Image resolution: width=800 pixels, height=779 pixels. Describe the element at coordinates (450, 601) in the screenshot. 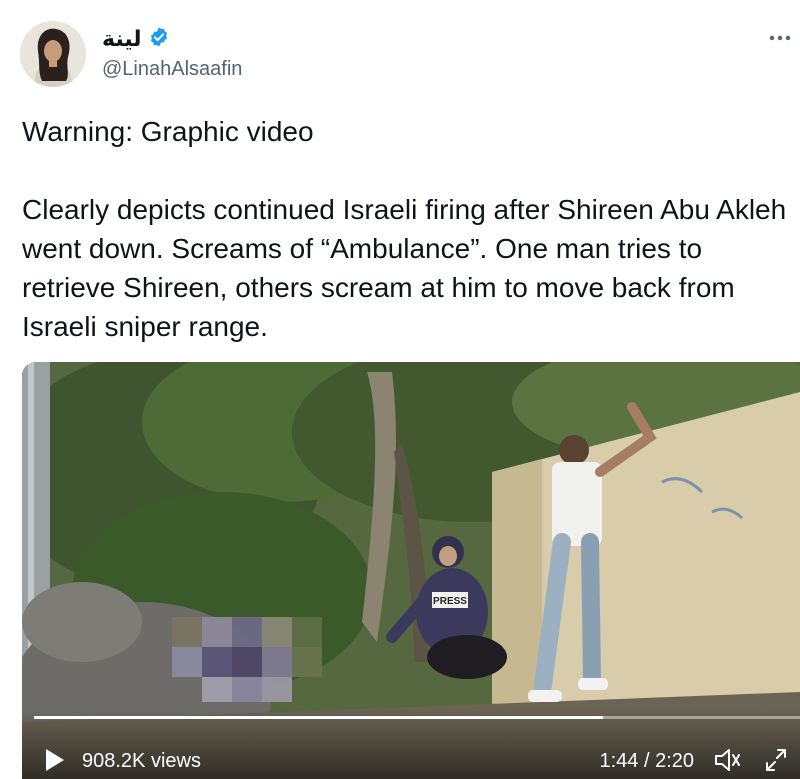

I see `press-vest-label: PRESS` at that location.